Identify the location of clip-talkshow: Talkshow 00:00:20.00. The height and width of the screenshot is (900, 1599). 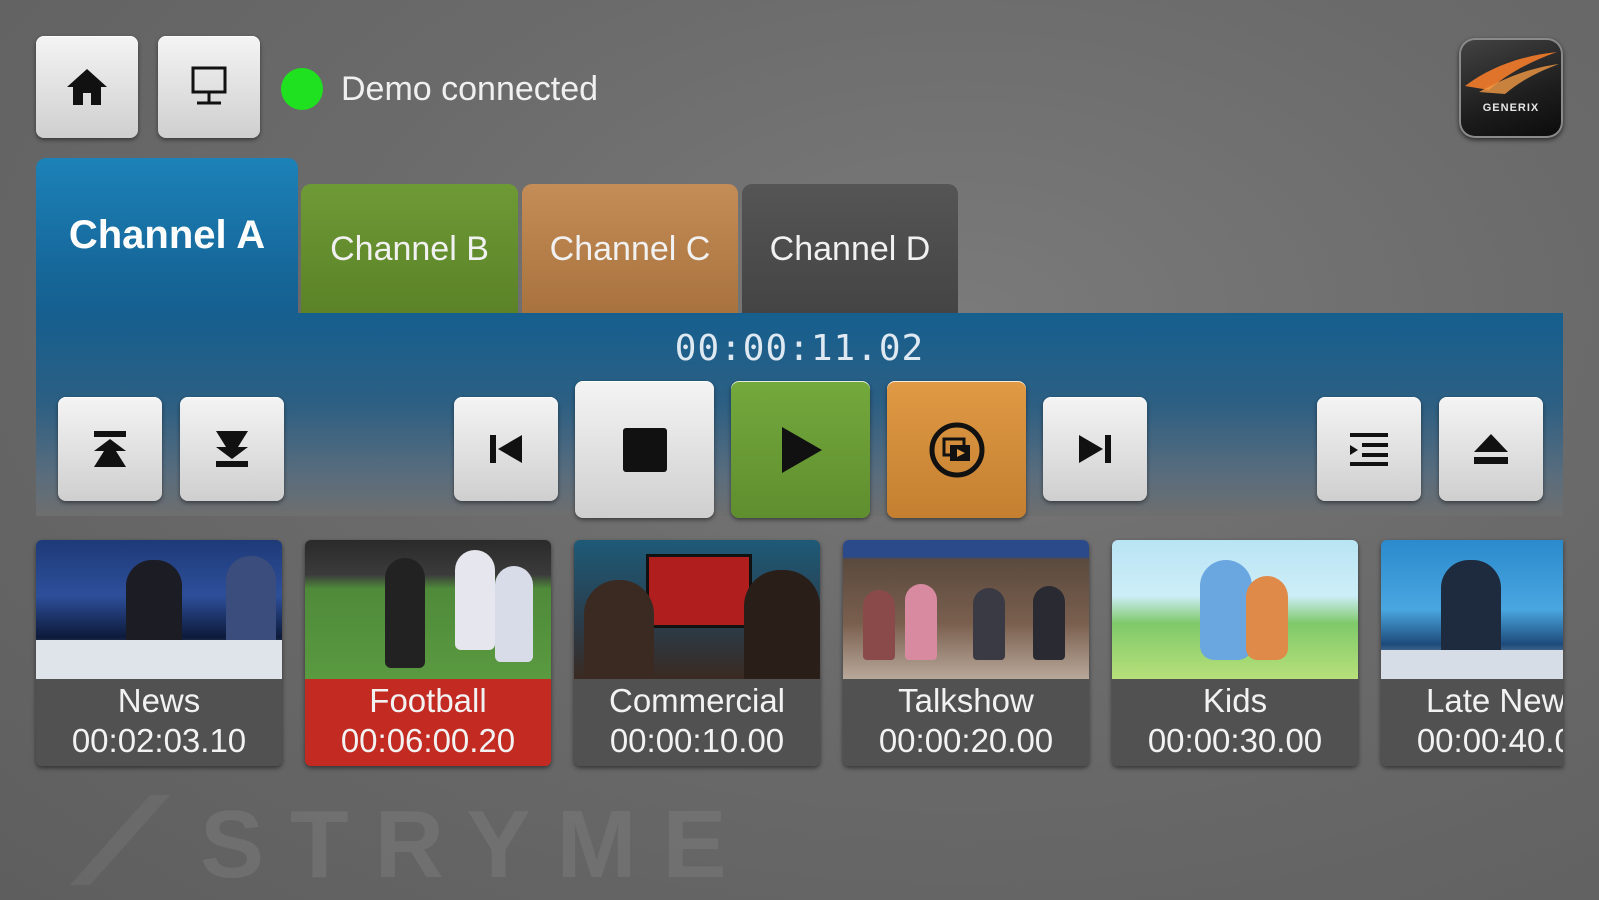
(966, 653).